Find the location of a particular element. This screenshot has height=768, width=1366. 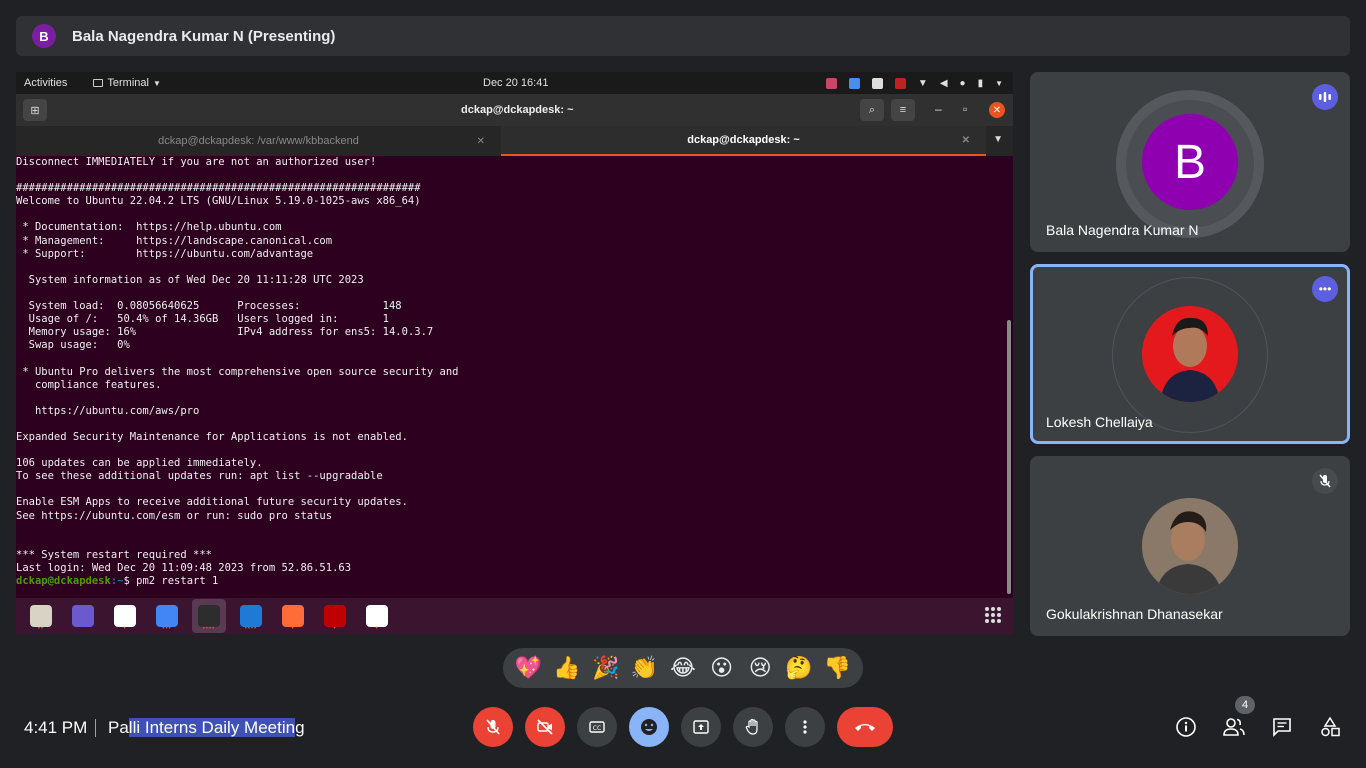

terminal-icon-glyph is located at coordinates (209, 616).